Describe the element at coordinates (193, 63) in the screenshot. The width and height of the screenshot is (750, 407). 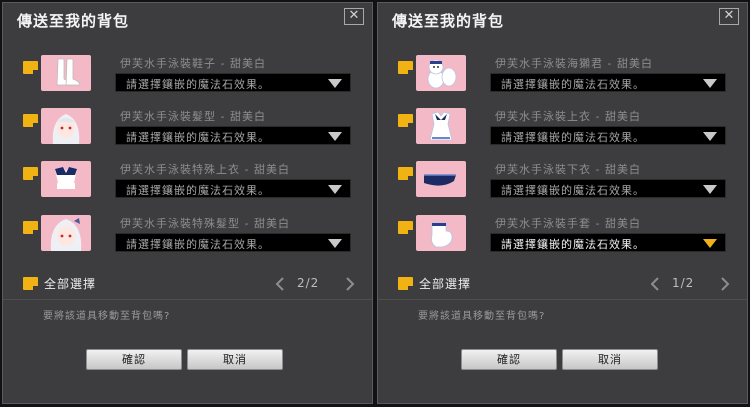
I see `item-name: 伊芙水手泳裝鞋子 - 甜美白` at that location.